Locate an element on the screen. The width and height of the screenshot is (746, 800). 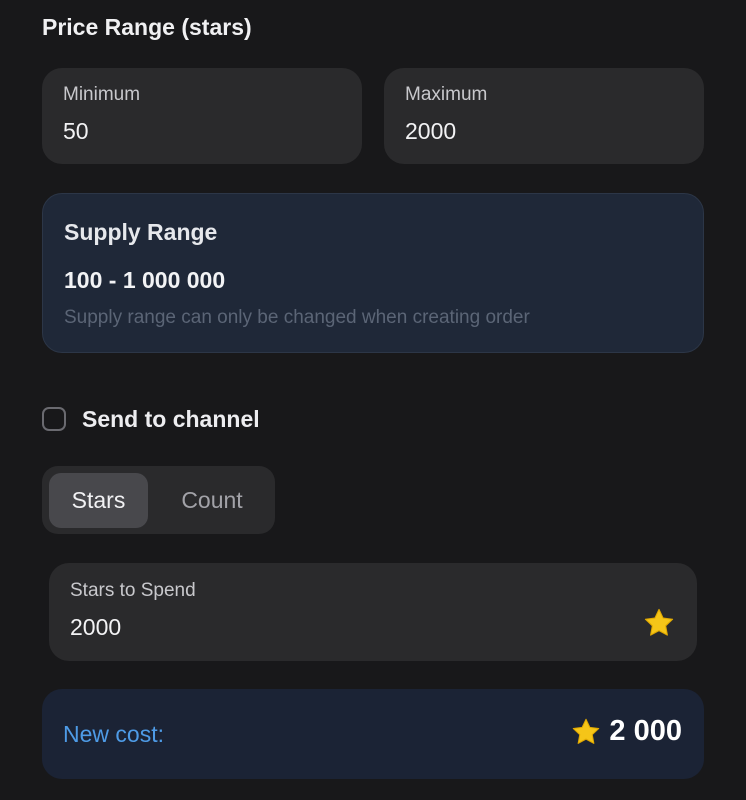
stars-to-spend-input is located at coordinates (320, 627).